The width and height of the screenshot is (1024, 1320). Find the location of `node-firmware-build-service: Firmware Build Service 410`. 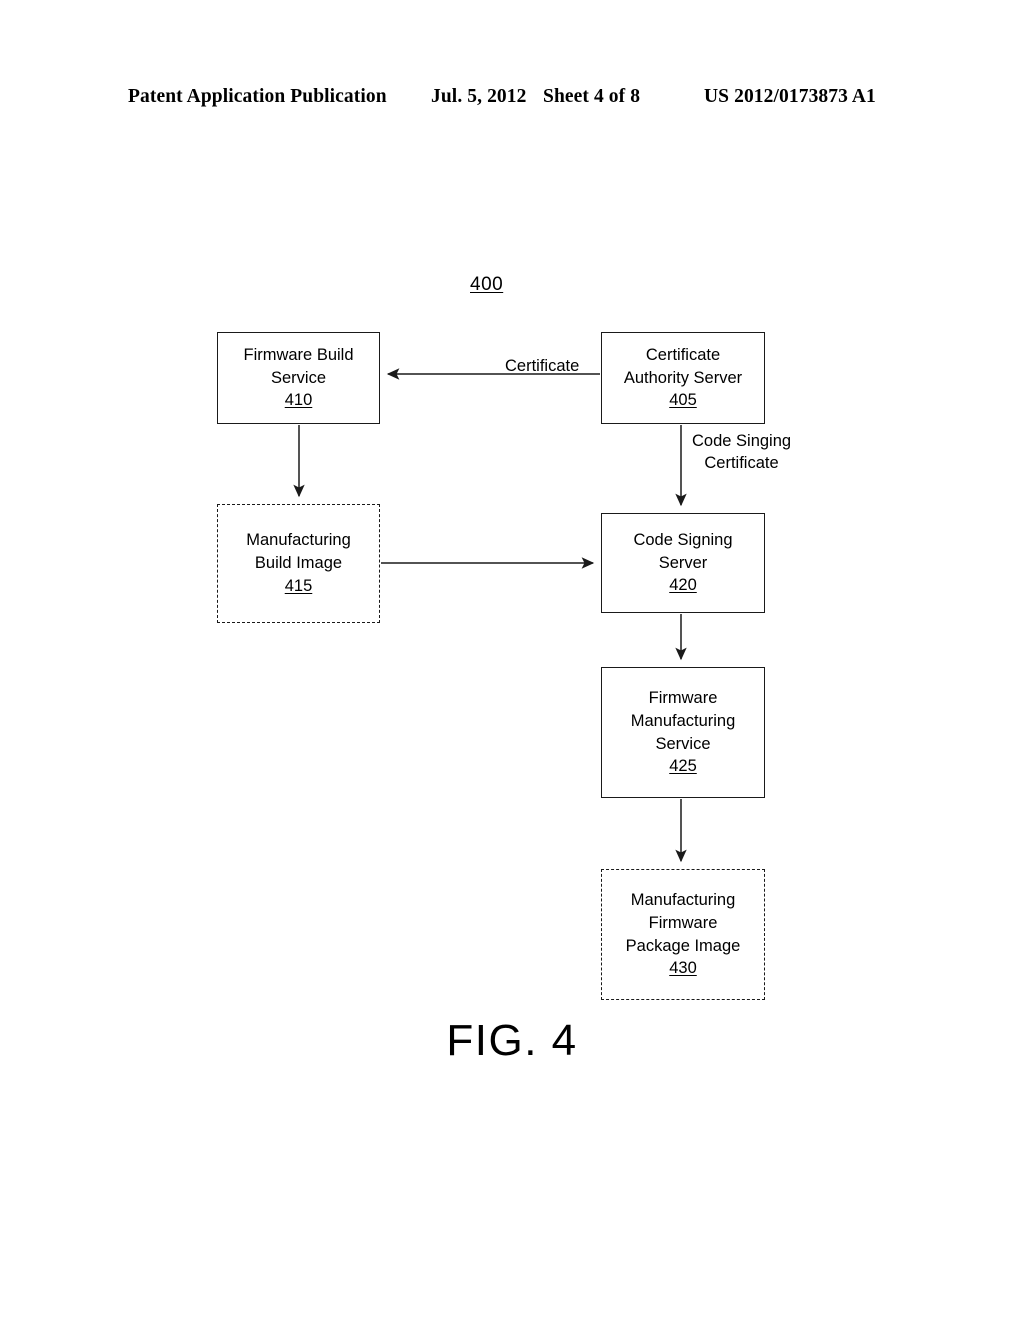

node-firmware-build-service: Firmware Build Service 410 is located at coordinates (298, 378).